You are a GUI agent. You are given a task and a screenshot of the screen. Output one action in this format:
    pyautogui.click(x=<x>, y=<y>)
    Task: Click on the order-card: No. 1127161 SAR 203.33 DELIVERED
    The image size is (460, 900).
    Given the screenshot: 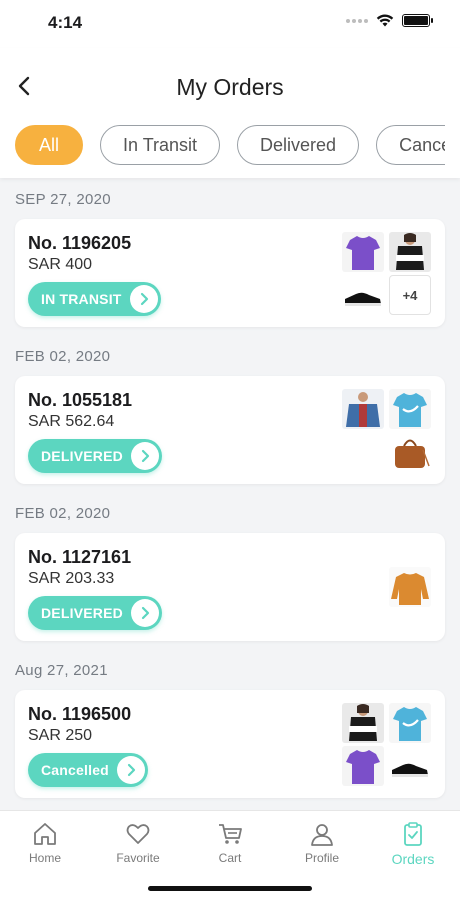 What is the action you would take?
    pyautogui.click(x=230, y=587)
    